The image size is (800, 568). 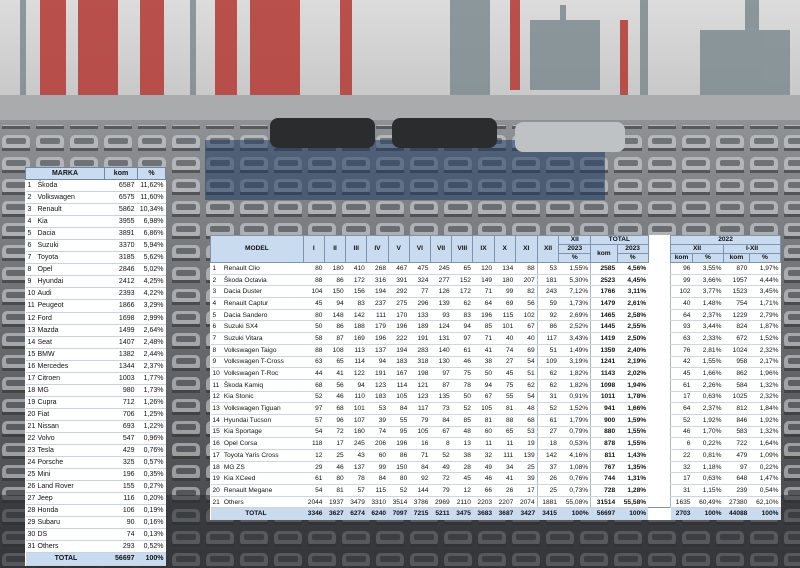 I want to click on prev-year-share: 2,32%, so click(x=765, y=350).